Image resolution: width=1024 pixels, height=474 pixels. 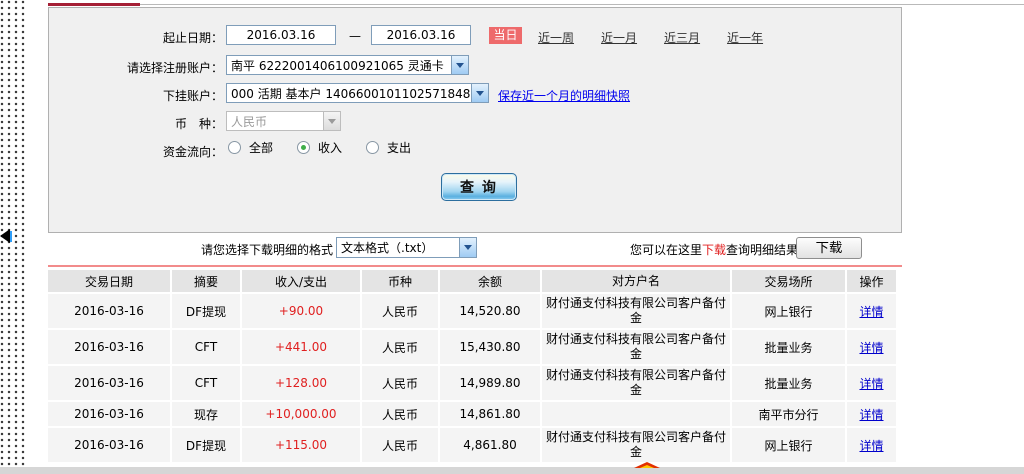 What do you see at coordinates (556, 37) in the screenshot?
I see `quick-range-link: 近一周` at bounding box center [556, 37].